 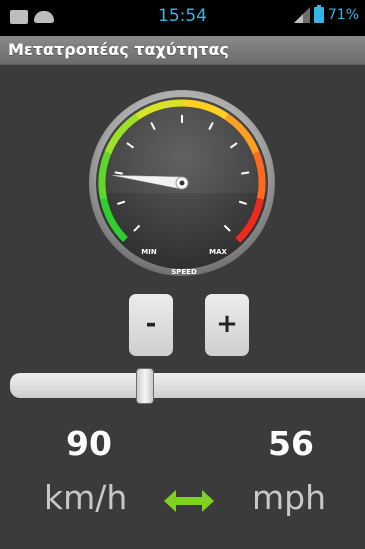 I want to click on battery-icon, so click(x=318, y=14).